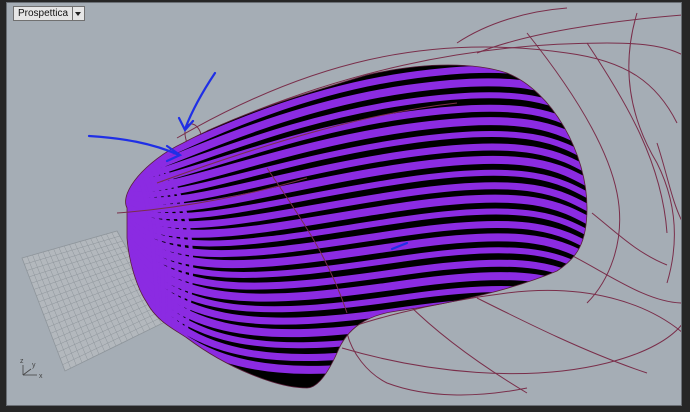 The image size is (690, 412). What do you see at coordinates (22, 361) in the screenshot?
I see `axis-z-label: z` at bounding box center [22, 361].